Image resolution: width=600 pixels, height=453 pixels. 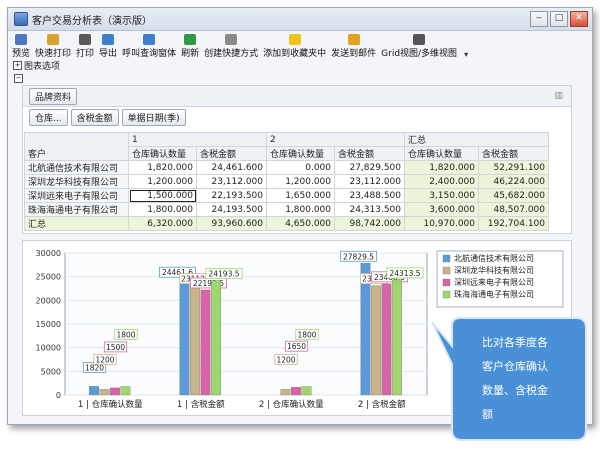 What do you see at coordinates (419, 46) in the screenshot?
I see `toolbar-button: Grid视图/多维视图` at bounding box center [419, 46].